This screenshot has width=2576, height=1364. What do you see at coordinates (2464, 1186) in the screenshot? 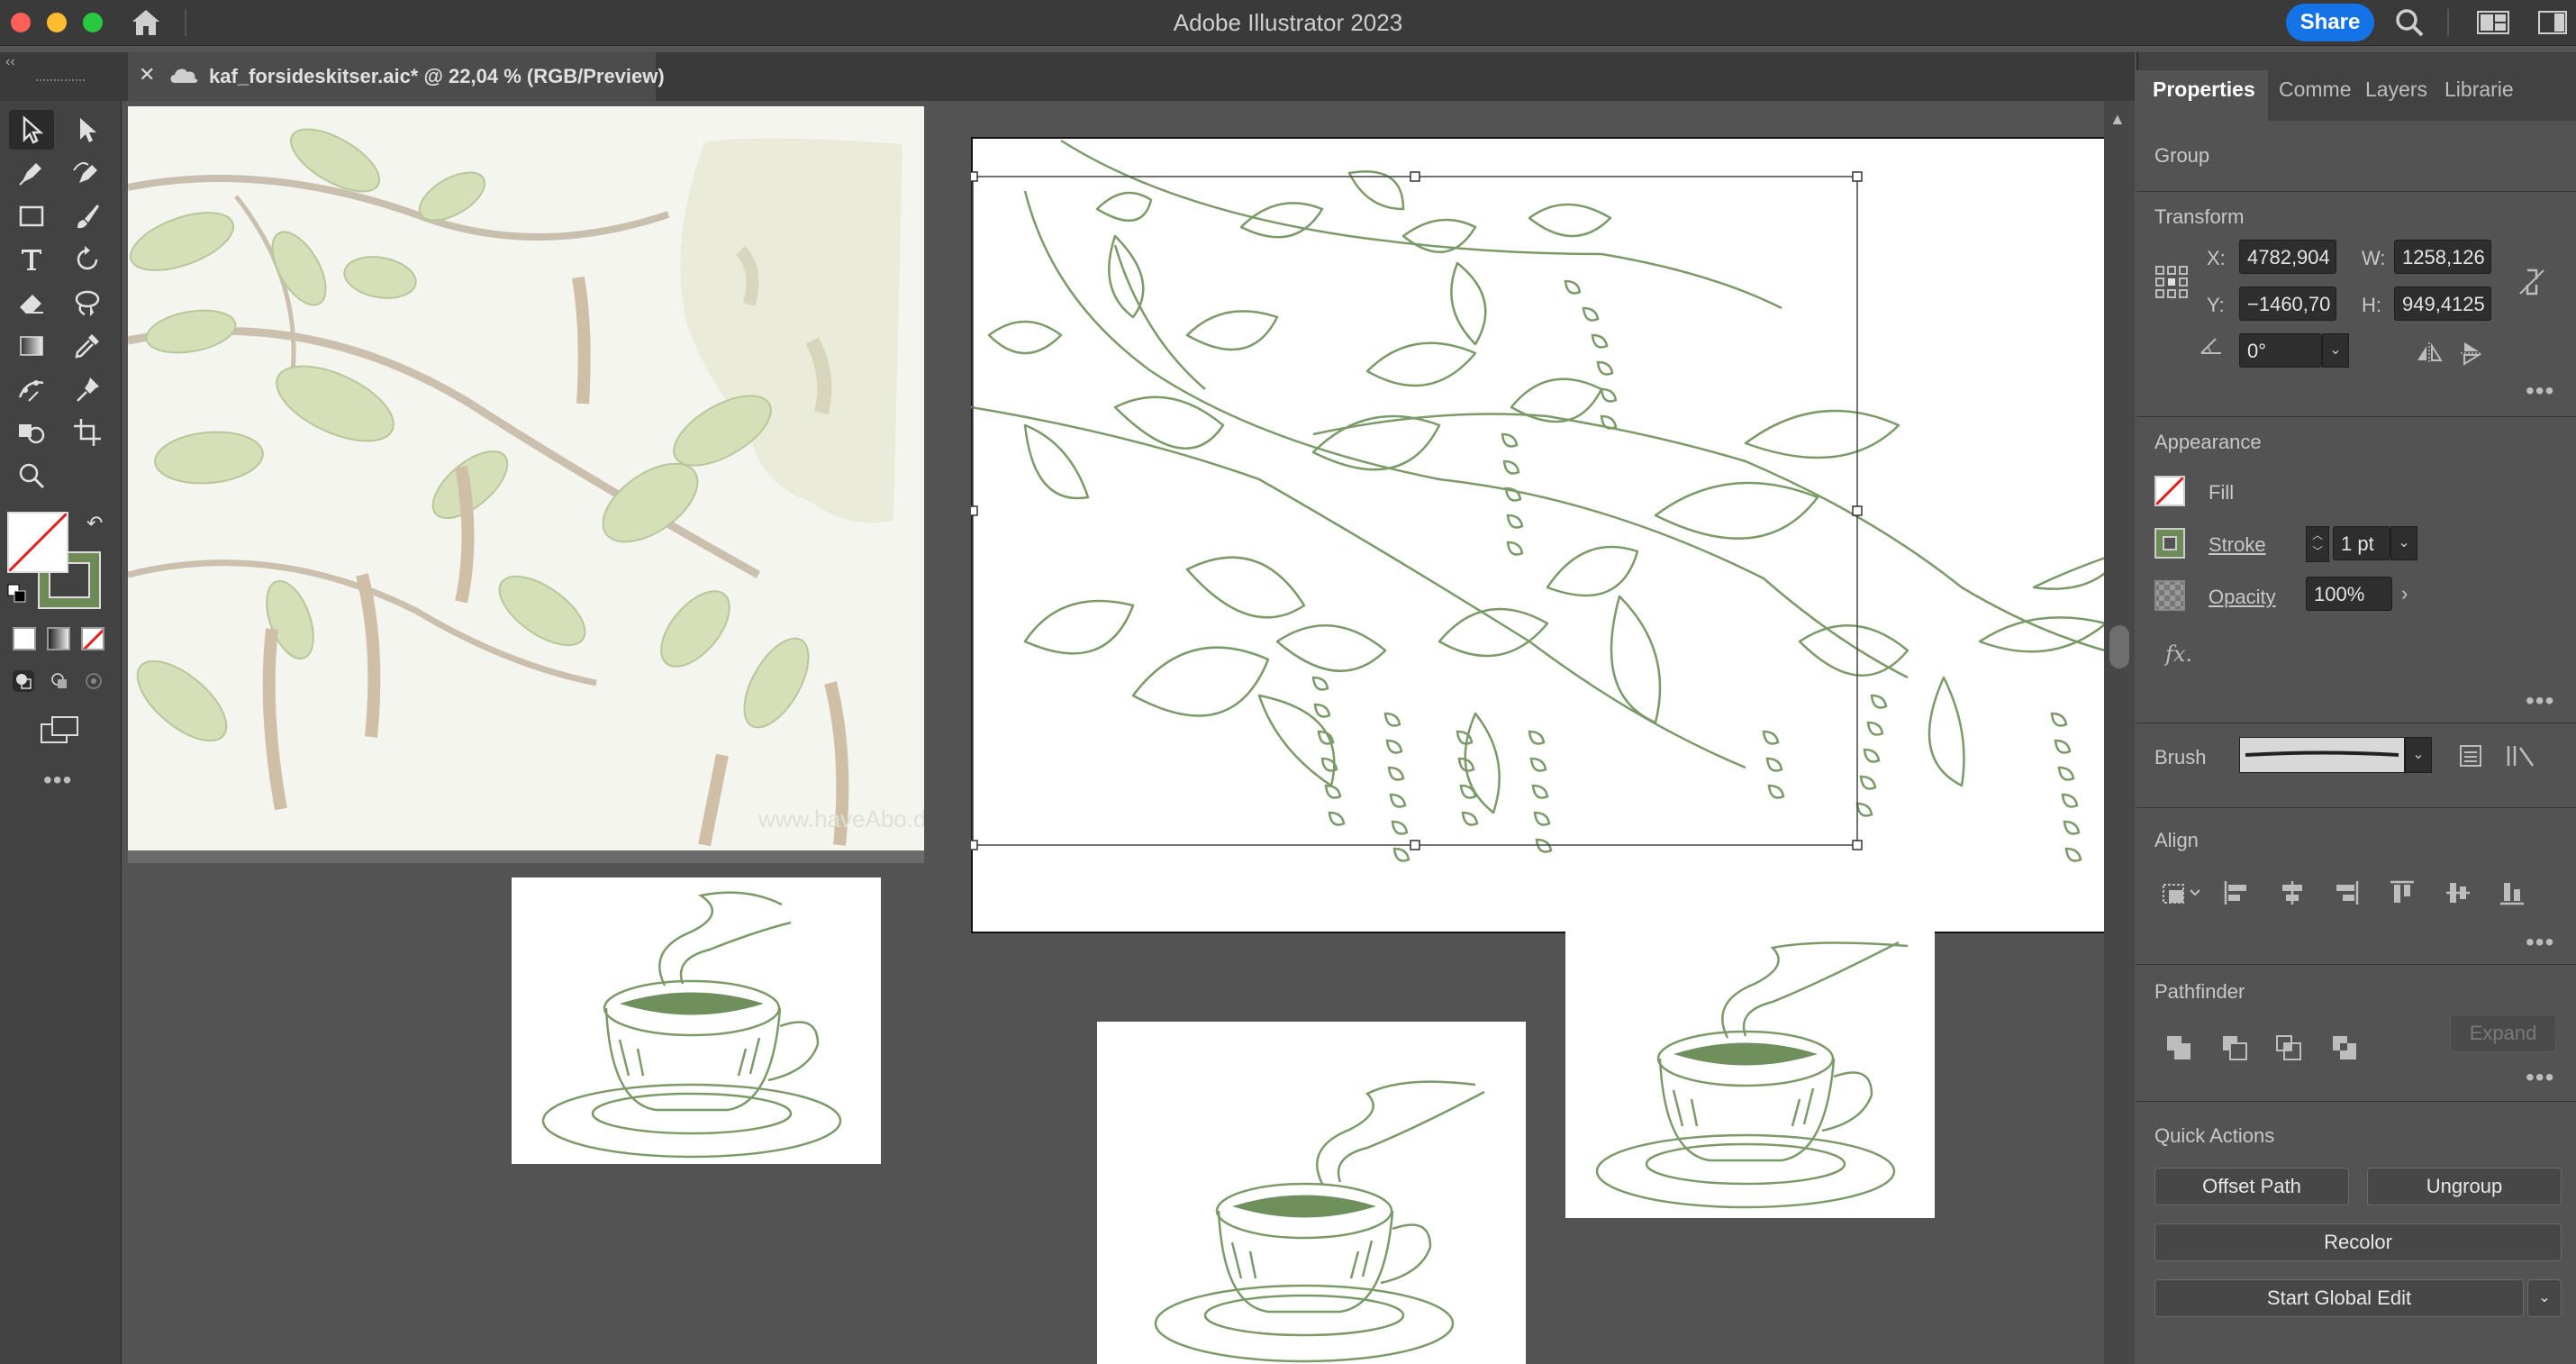
I see `ungroup-button: Ungroup` at bounding box center [2464, 1186].